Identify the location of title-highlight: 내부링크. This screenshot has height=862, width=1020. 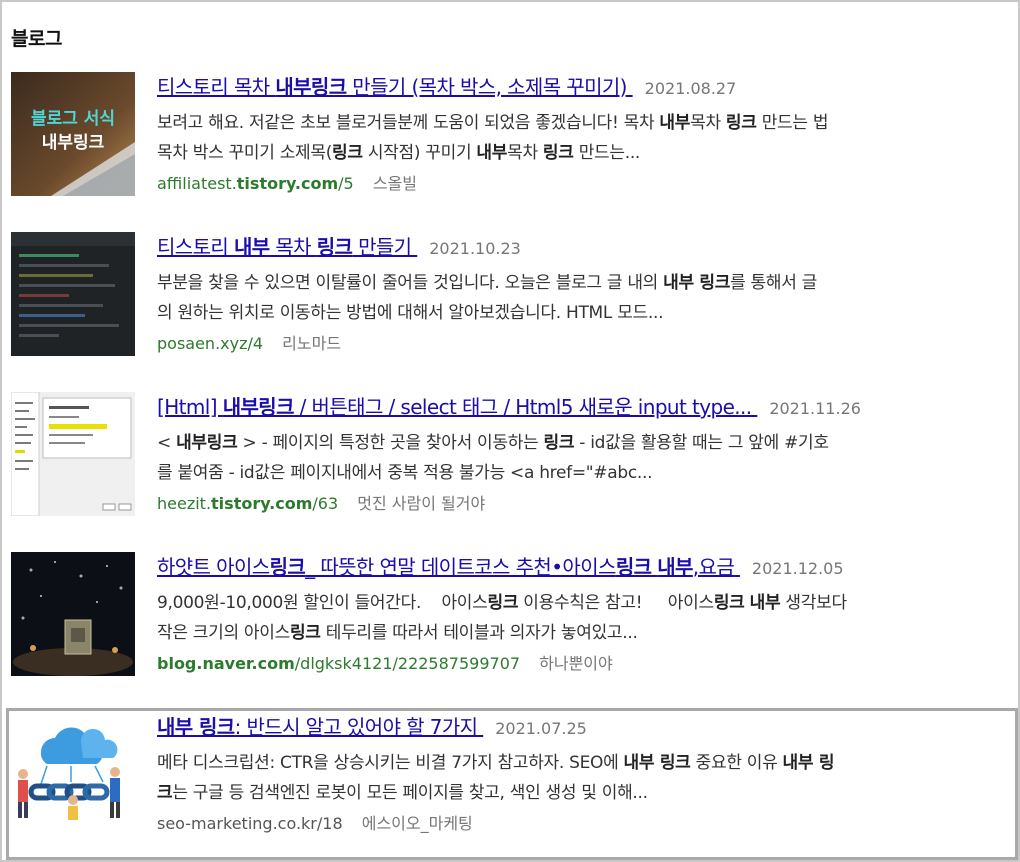
(311, 87).